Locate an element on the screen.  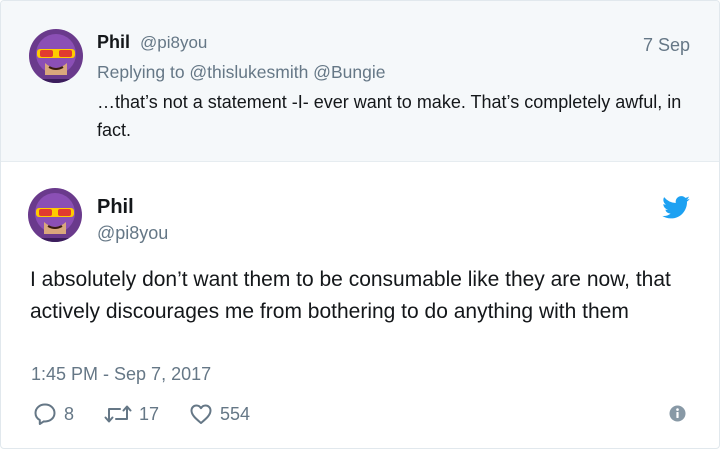
heart-icon is located at coordinates (201, 414).